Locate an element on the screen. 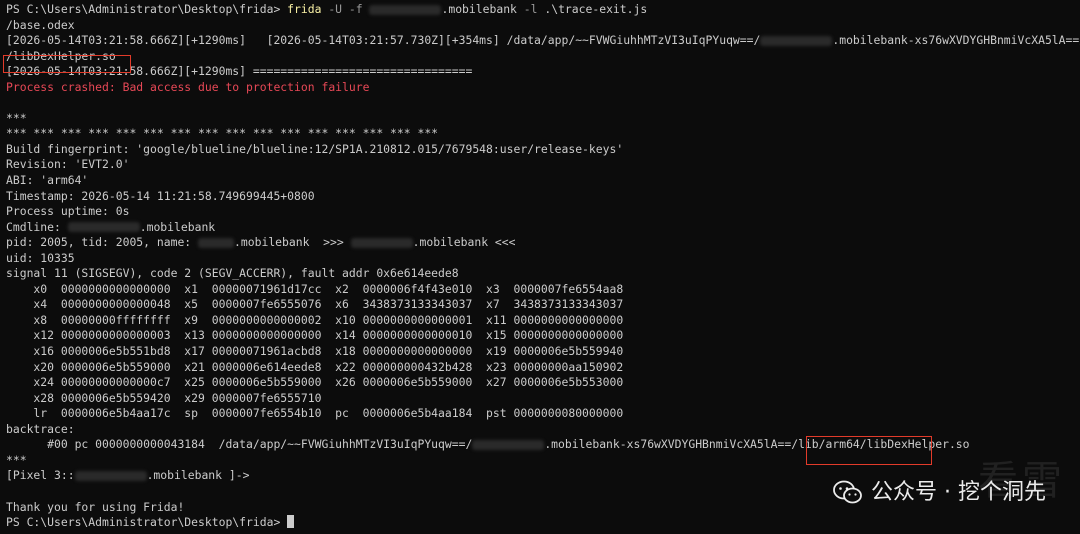  backtrace-header: backtrace: is located at coordinates (40, 428).